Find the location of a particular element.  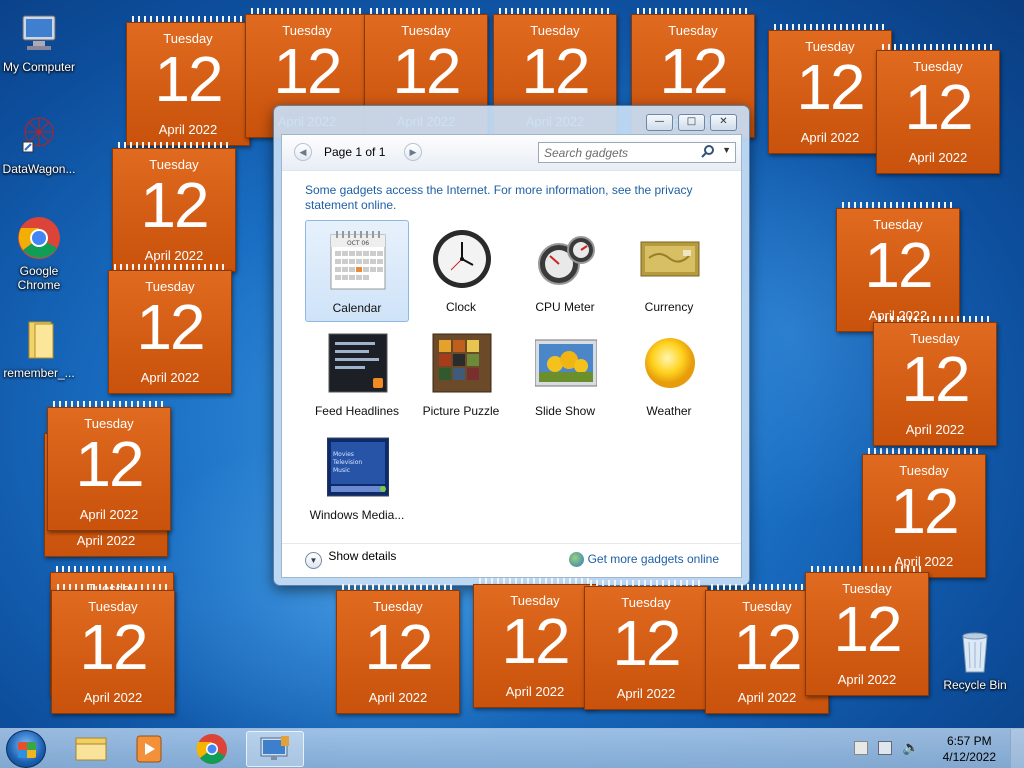

desktop-icon-my-computer: My Computer is located at coordinates (39, 42).